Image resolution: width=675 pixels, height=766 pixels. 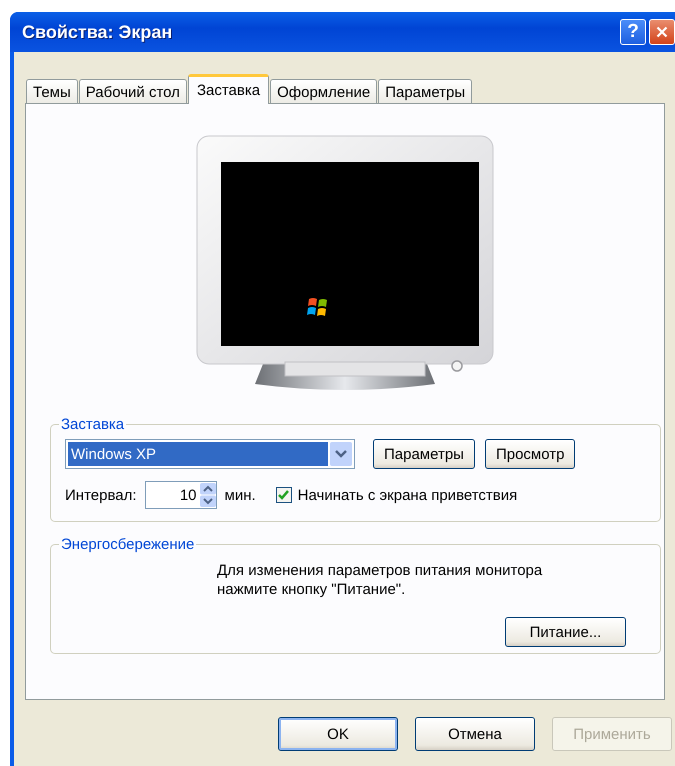 I want to click on tab: Оформление, so click(x=324, y=91).